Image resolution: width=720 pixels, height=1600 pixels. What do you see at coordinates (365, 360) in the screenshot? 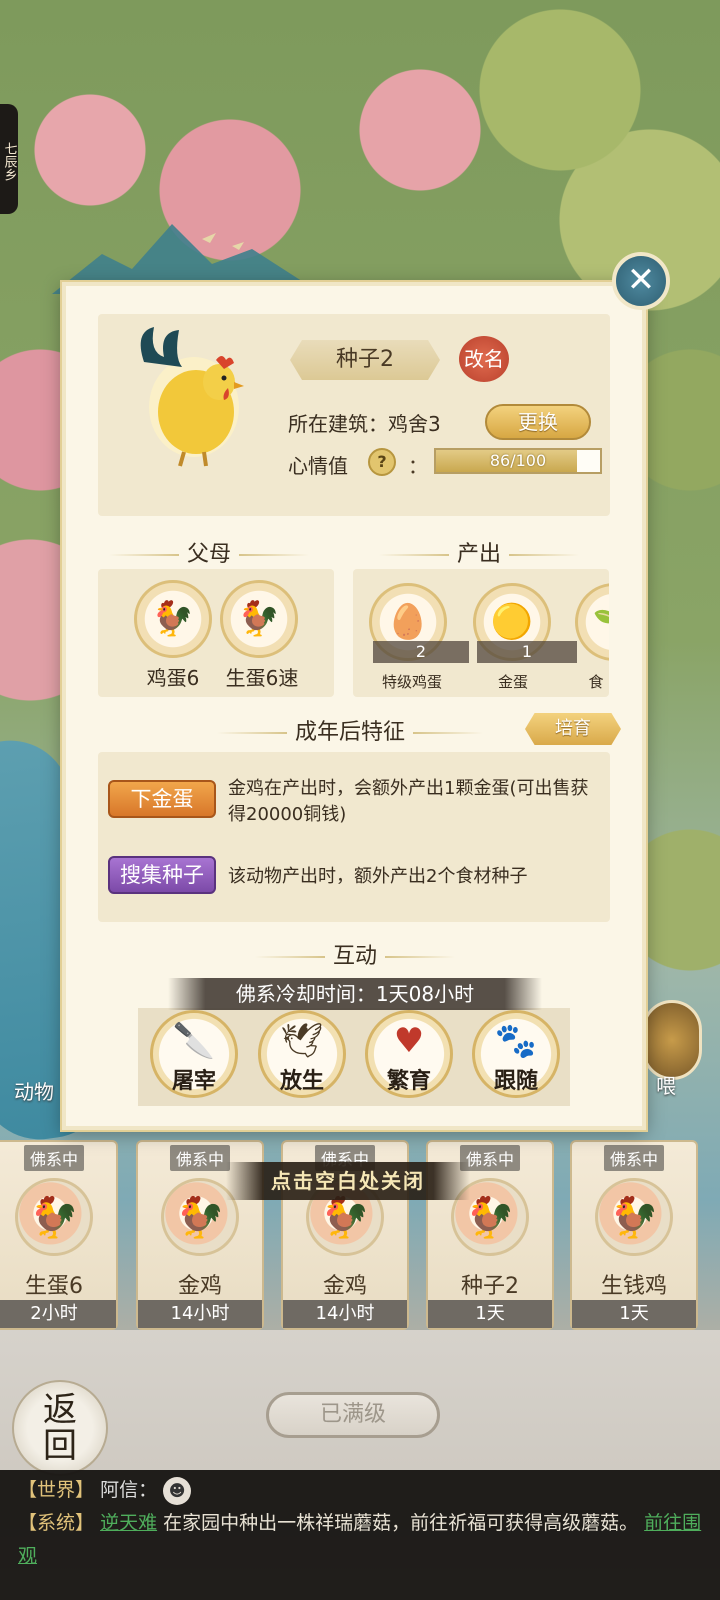
I see `animal-name: 种子2` at bounding box center [365, 360].